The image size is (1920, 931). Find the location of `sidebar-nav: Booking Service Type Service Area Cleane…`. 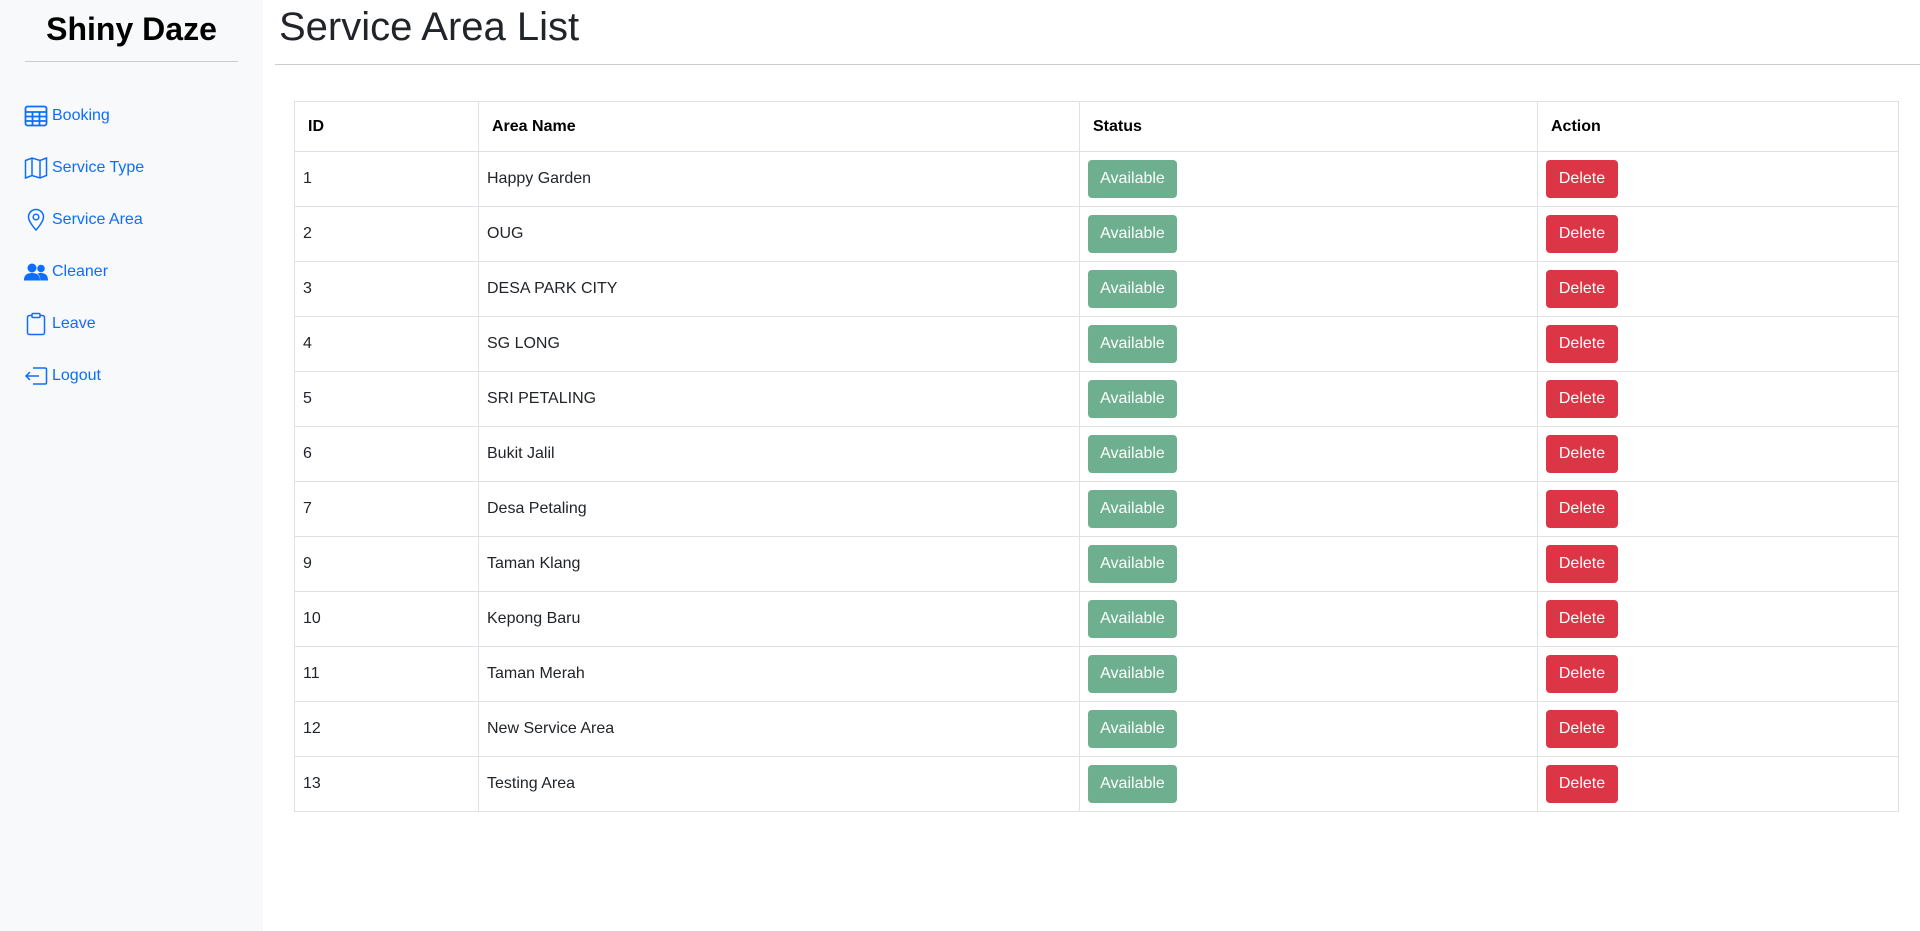

sidebar-nav: Booking Service Type Service Area Cleane… is located at coordinates (139, 246).